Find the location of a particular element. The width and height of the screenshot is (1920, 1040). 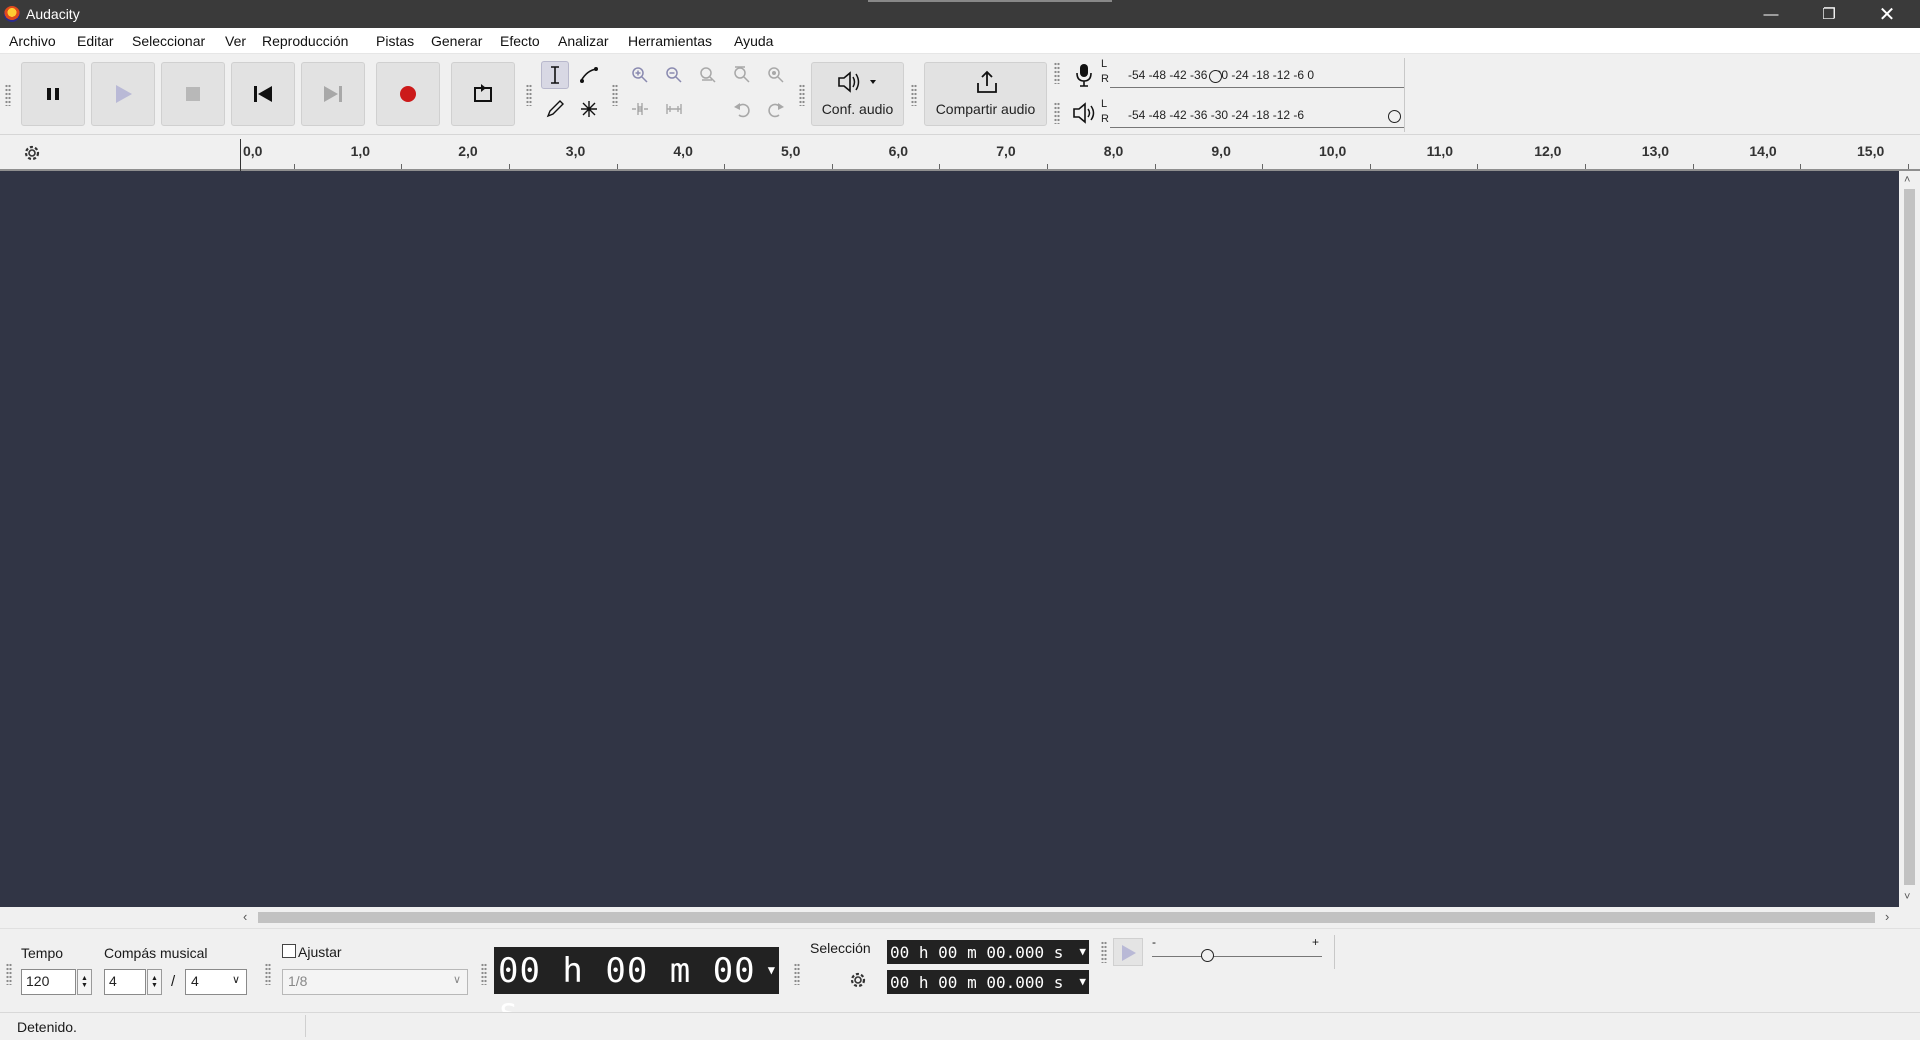

record-meter-button is located at coordinates (1084, 76).